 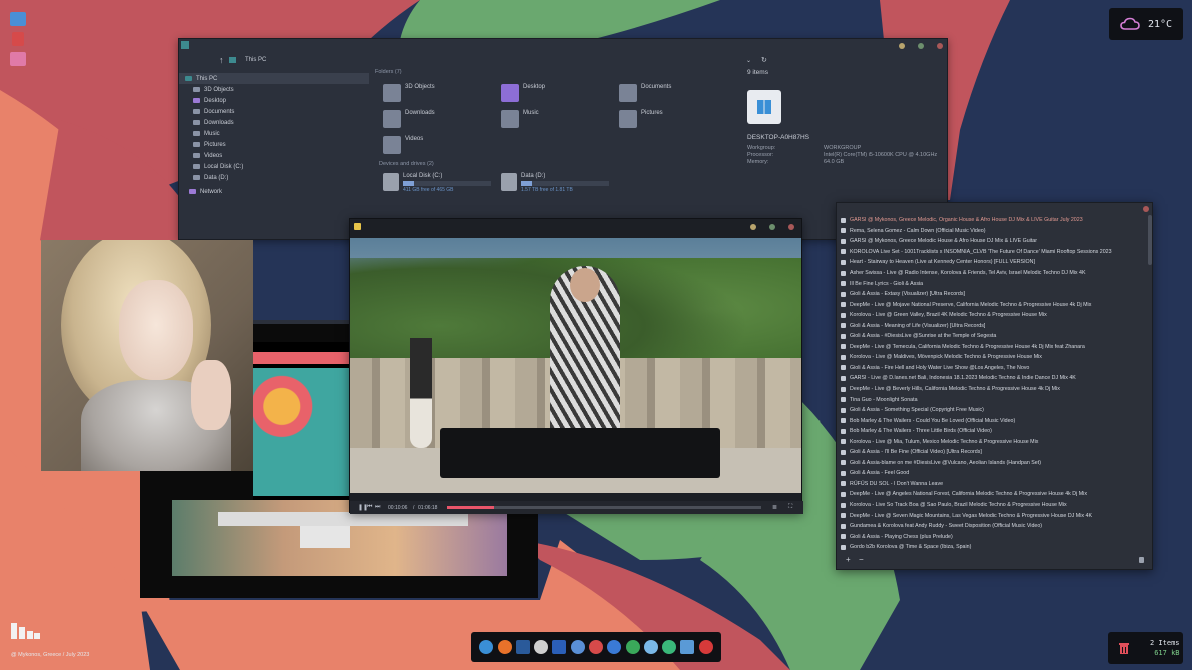 What do you see at coordinates (255, 60) in the screenshot?
I see `breadcrumb: This PC` at bounding box center [255, 60].